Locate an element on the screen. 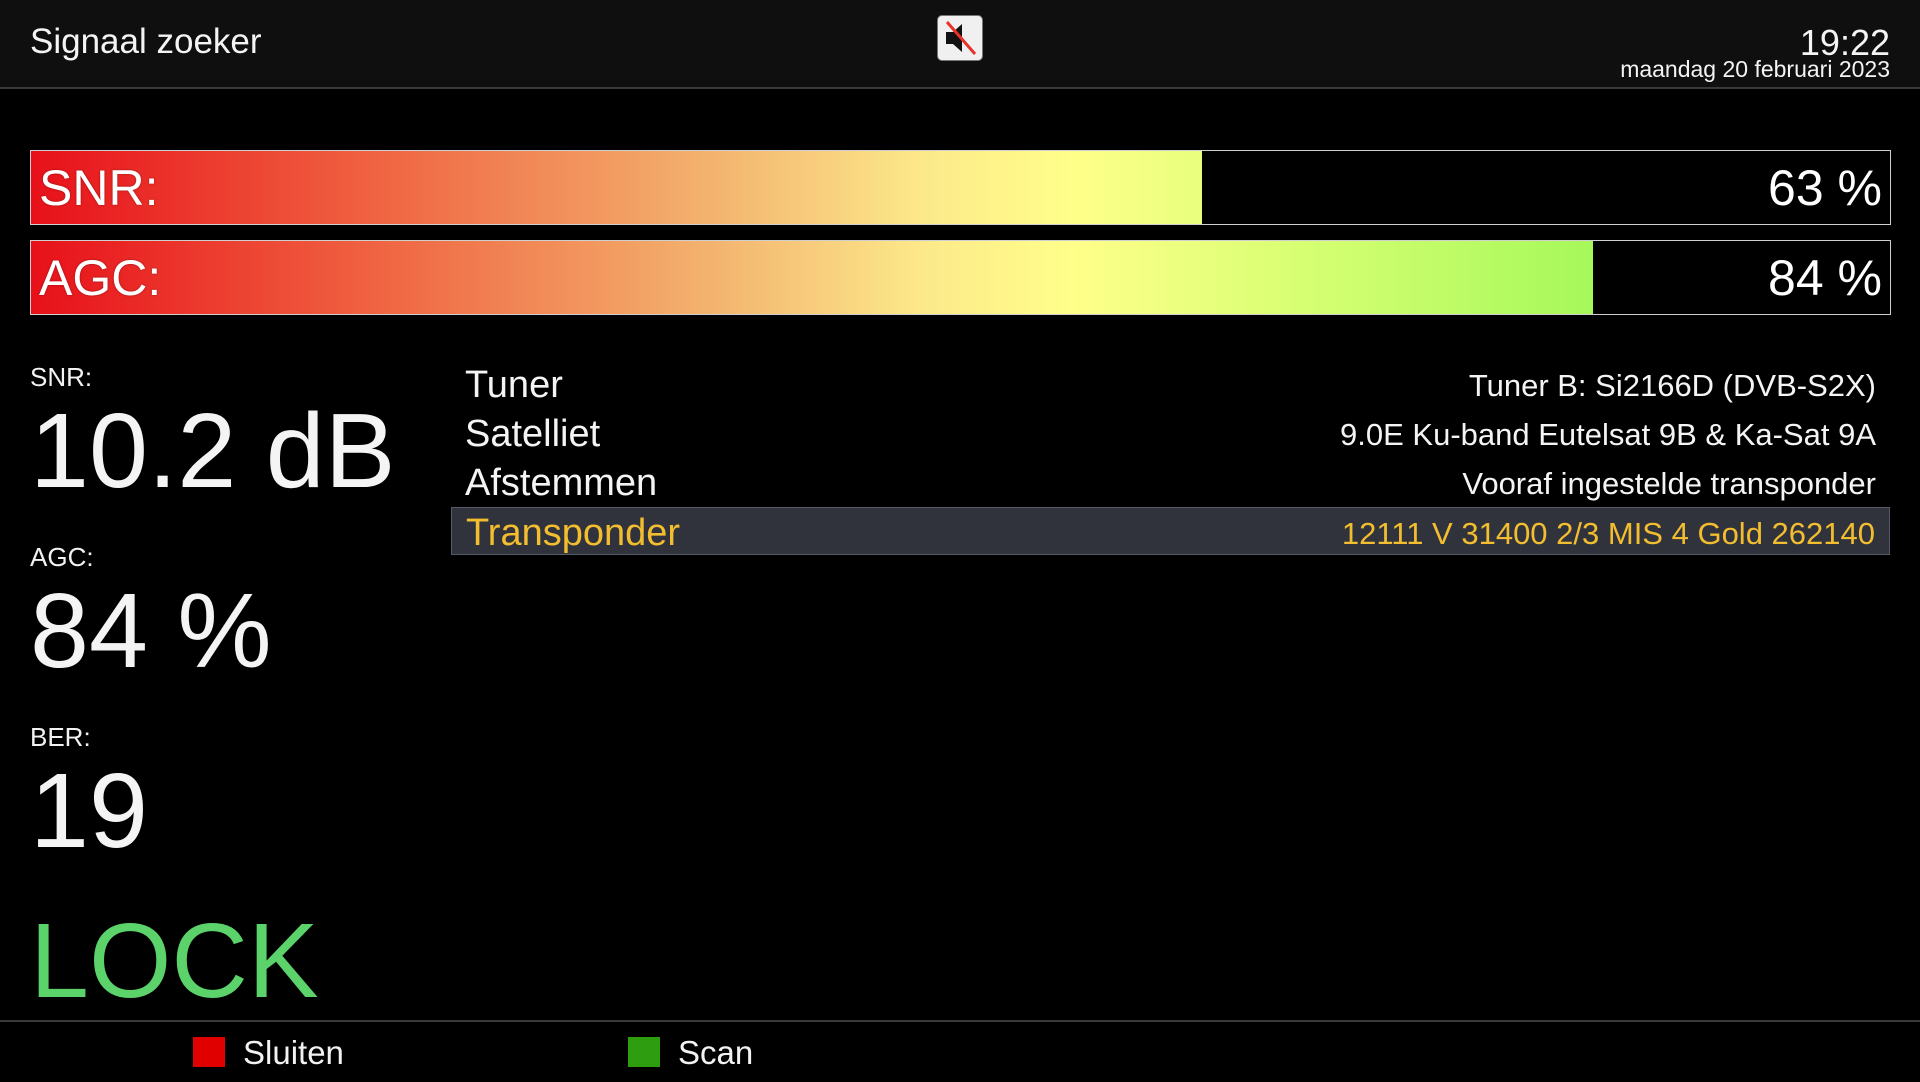 The width and height of the screenshot is (1920, 1082). agc-stat-value: 84 % is located at coordinates (151, 631).